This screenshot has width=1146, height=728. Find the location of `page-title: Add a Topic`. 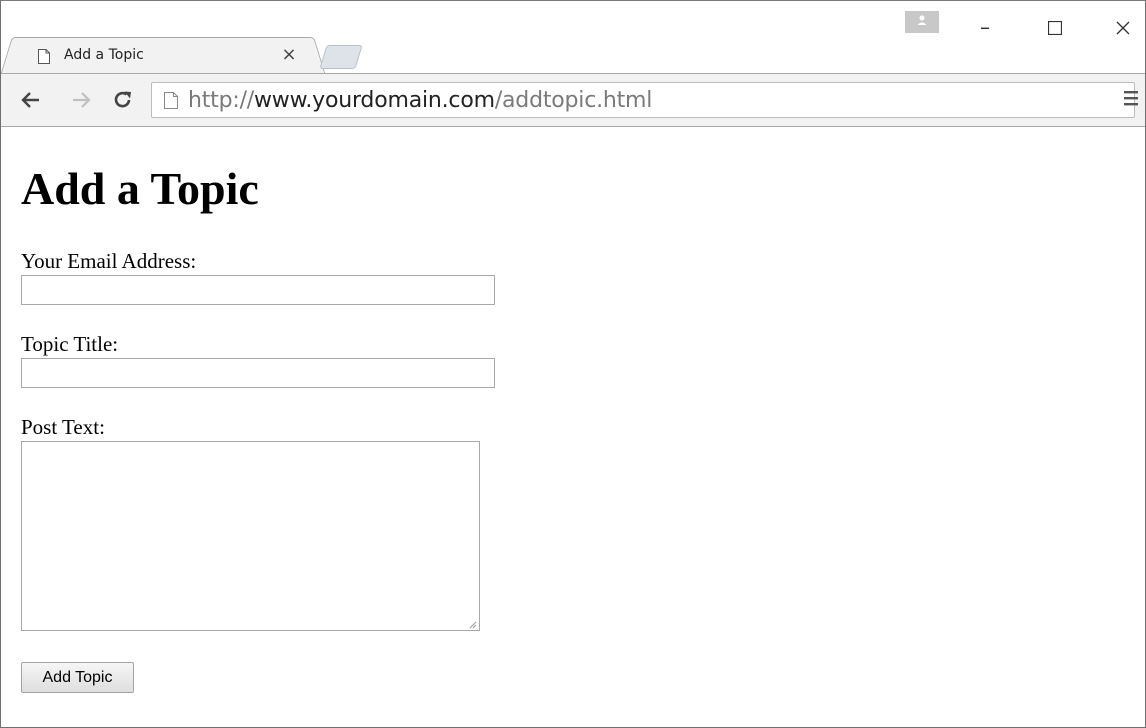

page-title: Add a Topic is located at coordinates (140, 188).